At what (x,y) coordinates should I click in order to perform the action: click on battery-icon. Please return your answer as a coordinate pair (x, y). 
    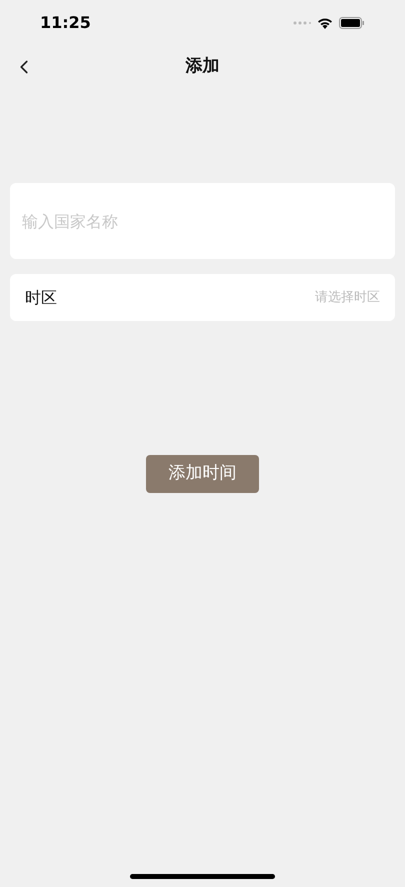
    Looking at the image, I should click on (352, 23).